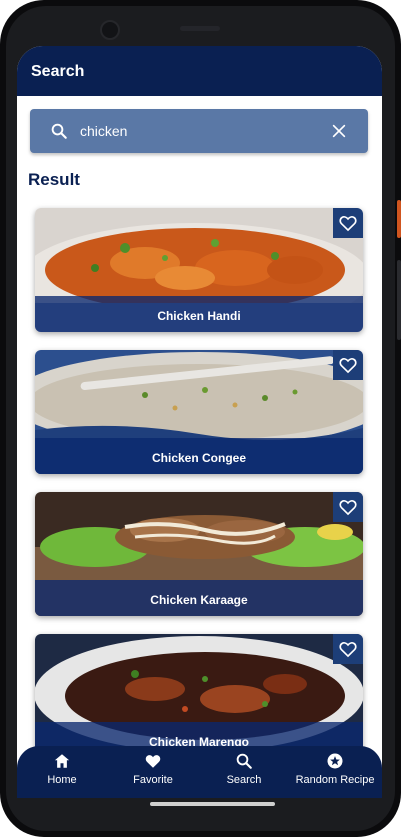 The height and width of the screenshot is (837, 401). Describe the element at coordinates (199, 131) in the screenshot. I see `search-field: chicken` at that location.